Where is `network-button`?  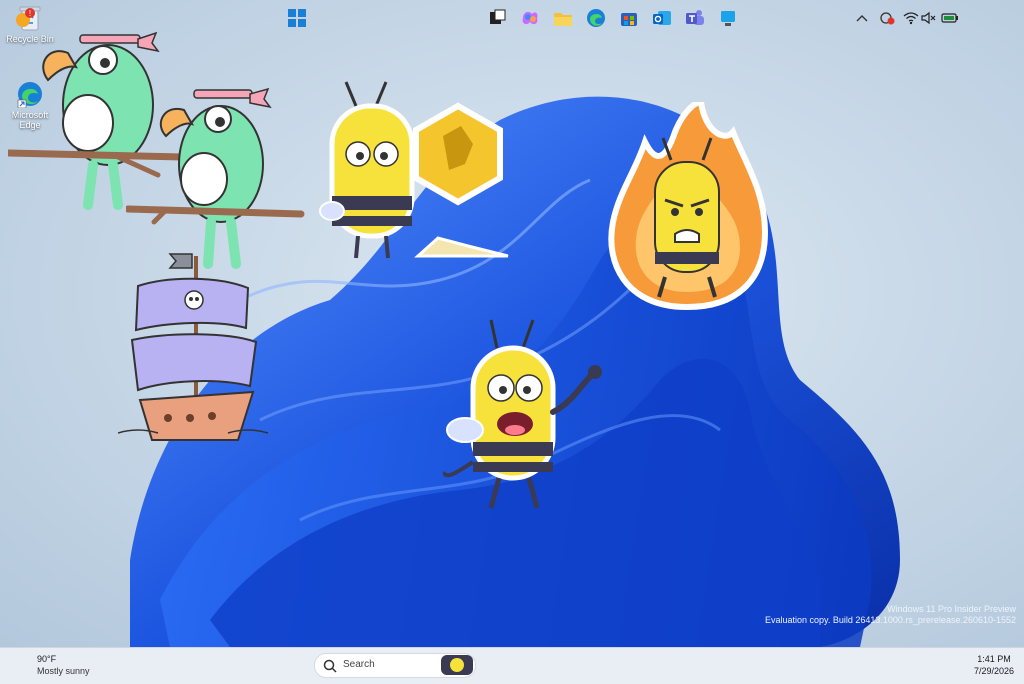
network-button is located at coordinates (911, 18).